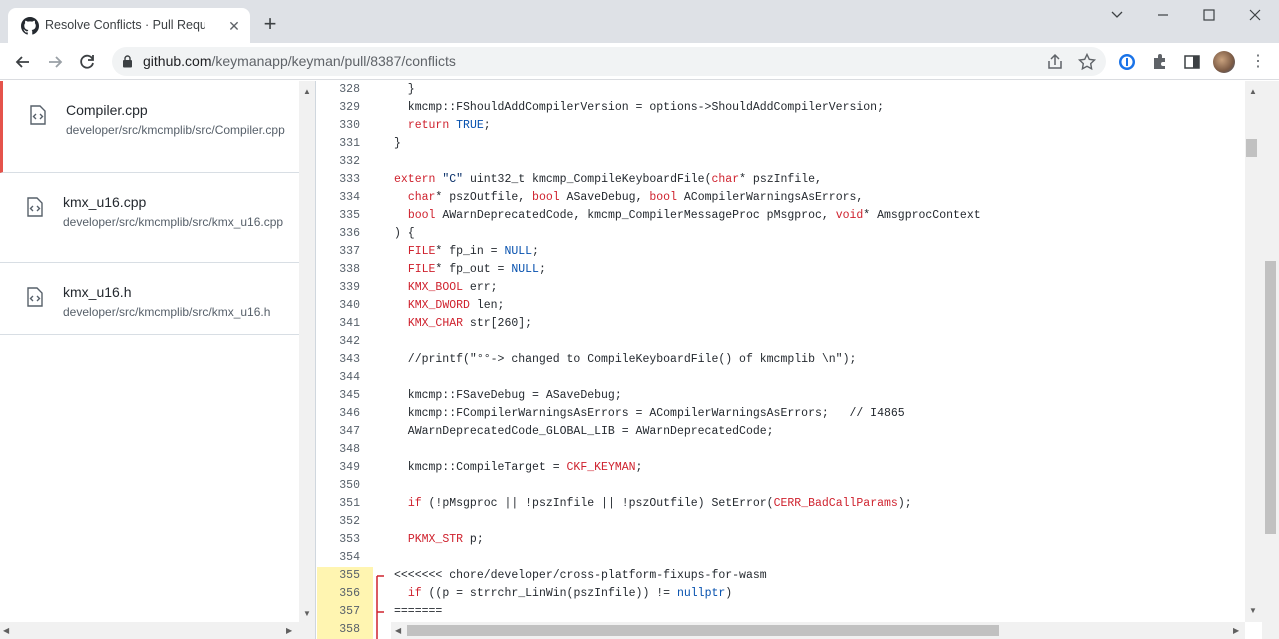  What do you see at coordinates (345, 522) in the screenshot?
I see `line-number: 352` at bounding box center [345, 522].